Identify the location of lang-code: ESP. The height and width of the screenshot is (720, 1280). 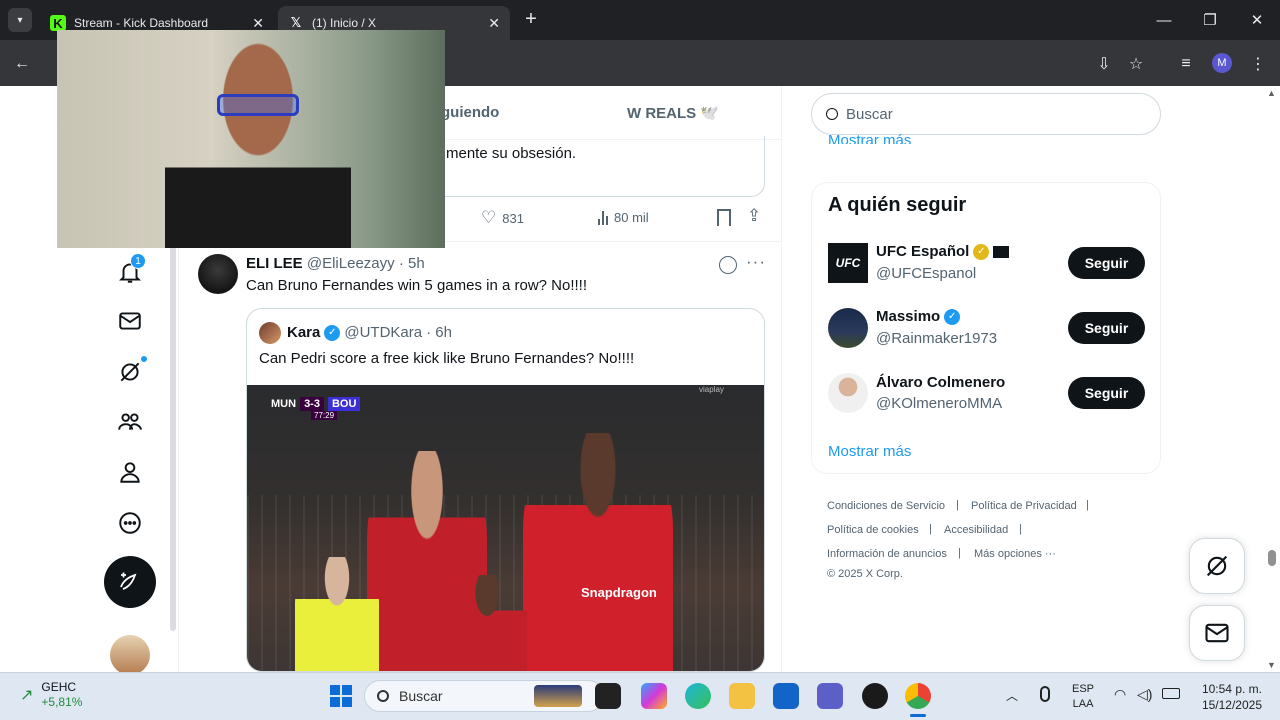
(1083, 689).